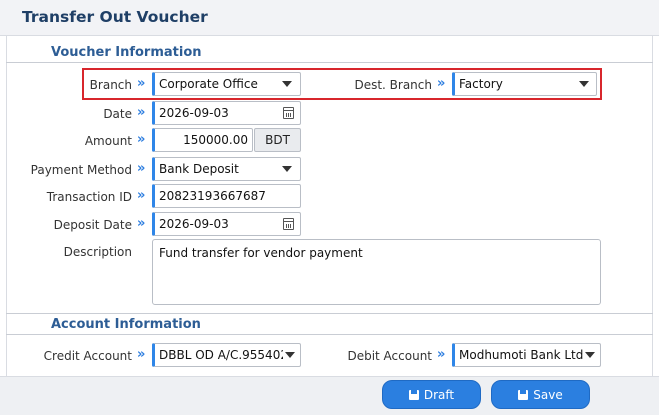 This screenshot has width=659, height=415. Describe the element at coordinates (141, 223) in the screenshot. I see `deposit-date-arrow-icon: »` at that location.